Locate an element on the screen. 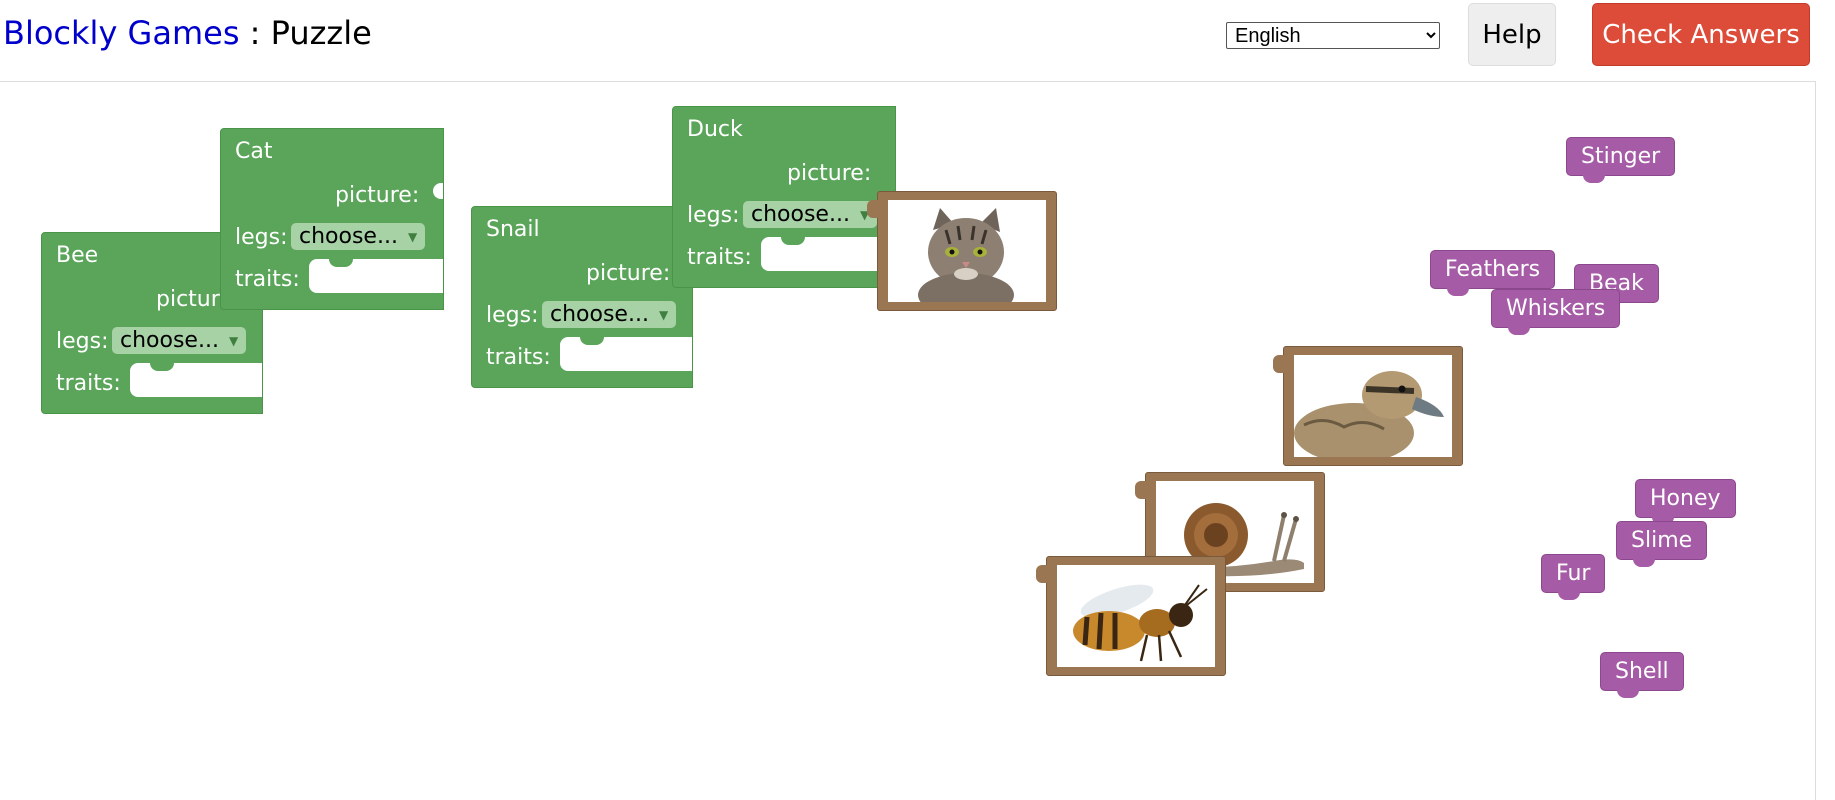  puzzle-title: Puzzle is located at coordinates (321, 33).